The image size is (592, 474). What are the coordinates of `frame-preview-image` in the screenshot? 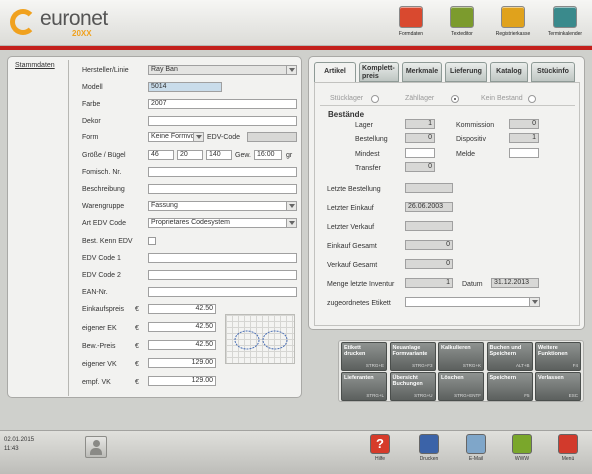 It's located at (260, 339).